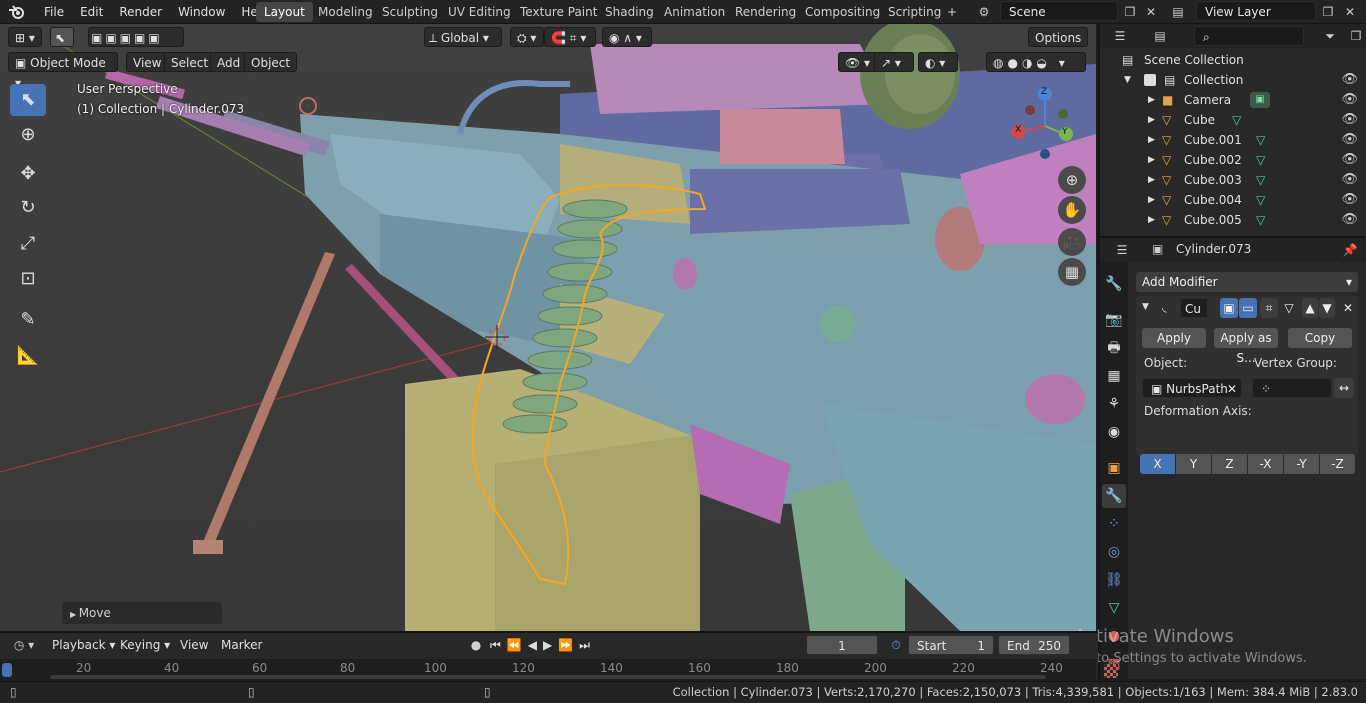  I want to click on modifier-tab-icon: 🔧, so click(1114, 496).